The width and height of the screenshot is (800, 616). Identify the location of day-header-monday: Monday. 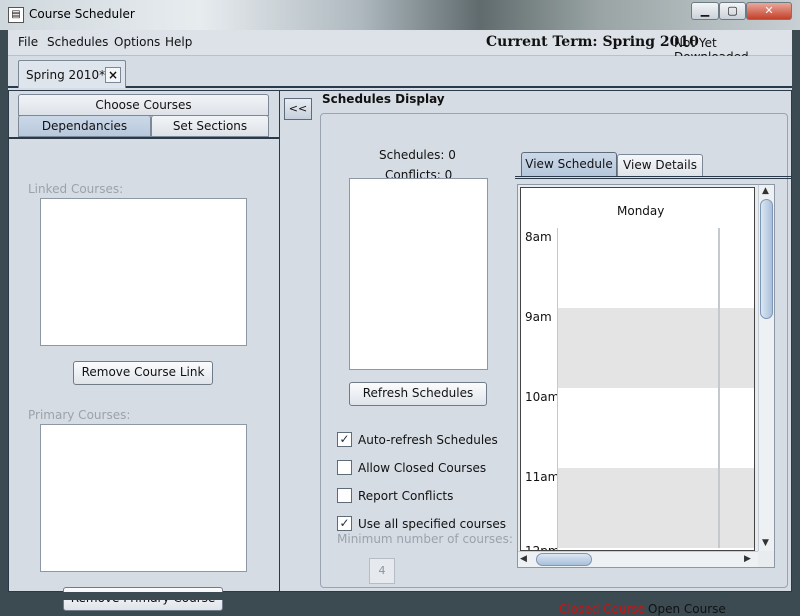
(641, 211).